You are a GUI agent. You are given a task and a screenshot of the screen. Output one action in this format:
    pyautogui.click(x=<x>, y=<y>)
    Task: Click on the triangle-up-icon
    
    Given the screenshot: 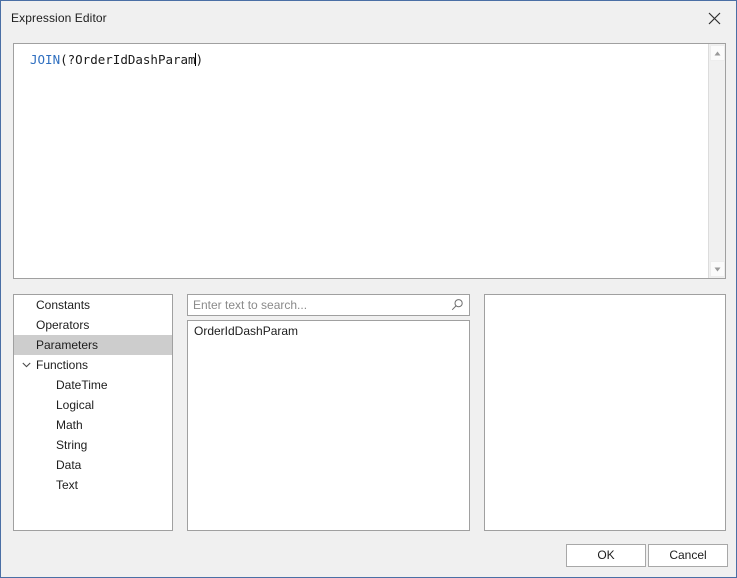 What is the action you would take?
    pyautogui.click(x=717, y=53)
    